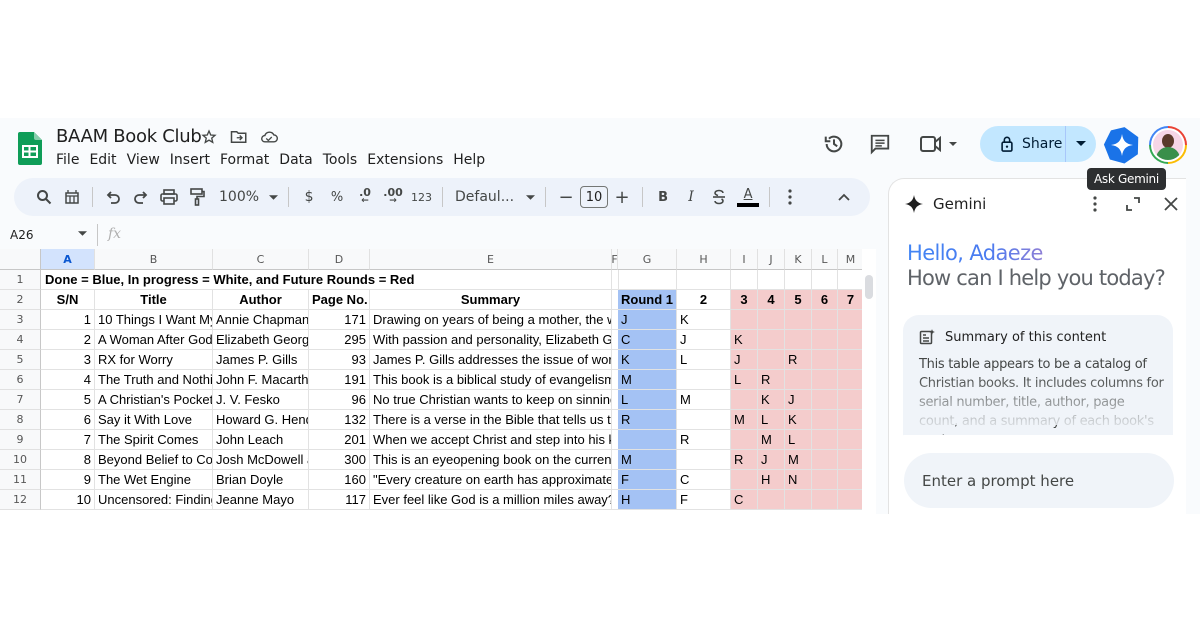  I want to click on cell-round-1: J, so click(647, 320).